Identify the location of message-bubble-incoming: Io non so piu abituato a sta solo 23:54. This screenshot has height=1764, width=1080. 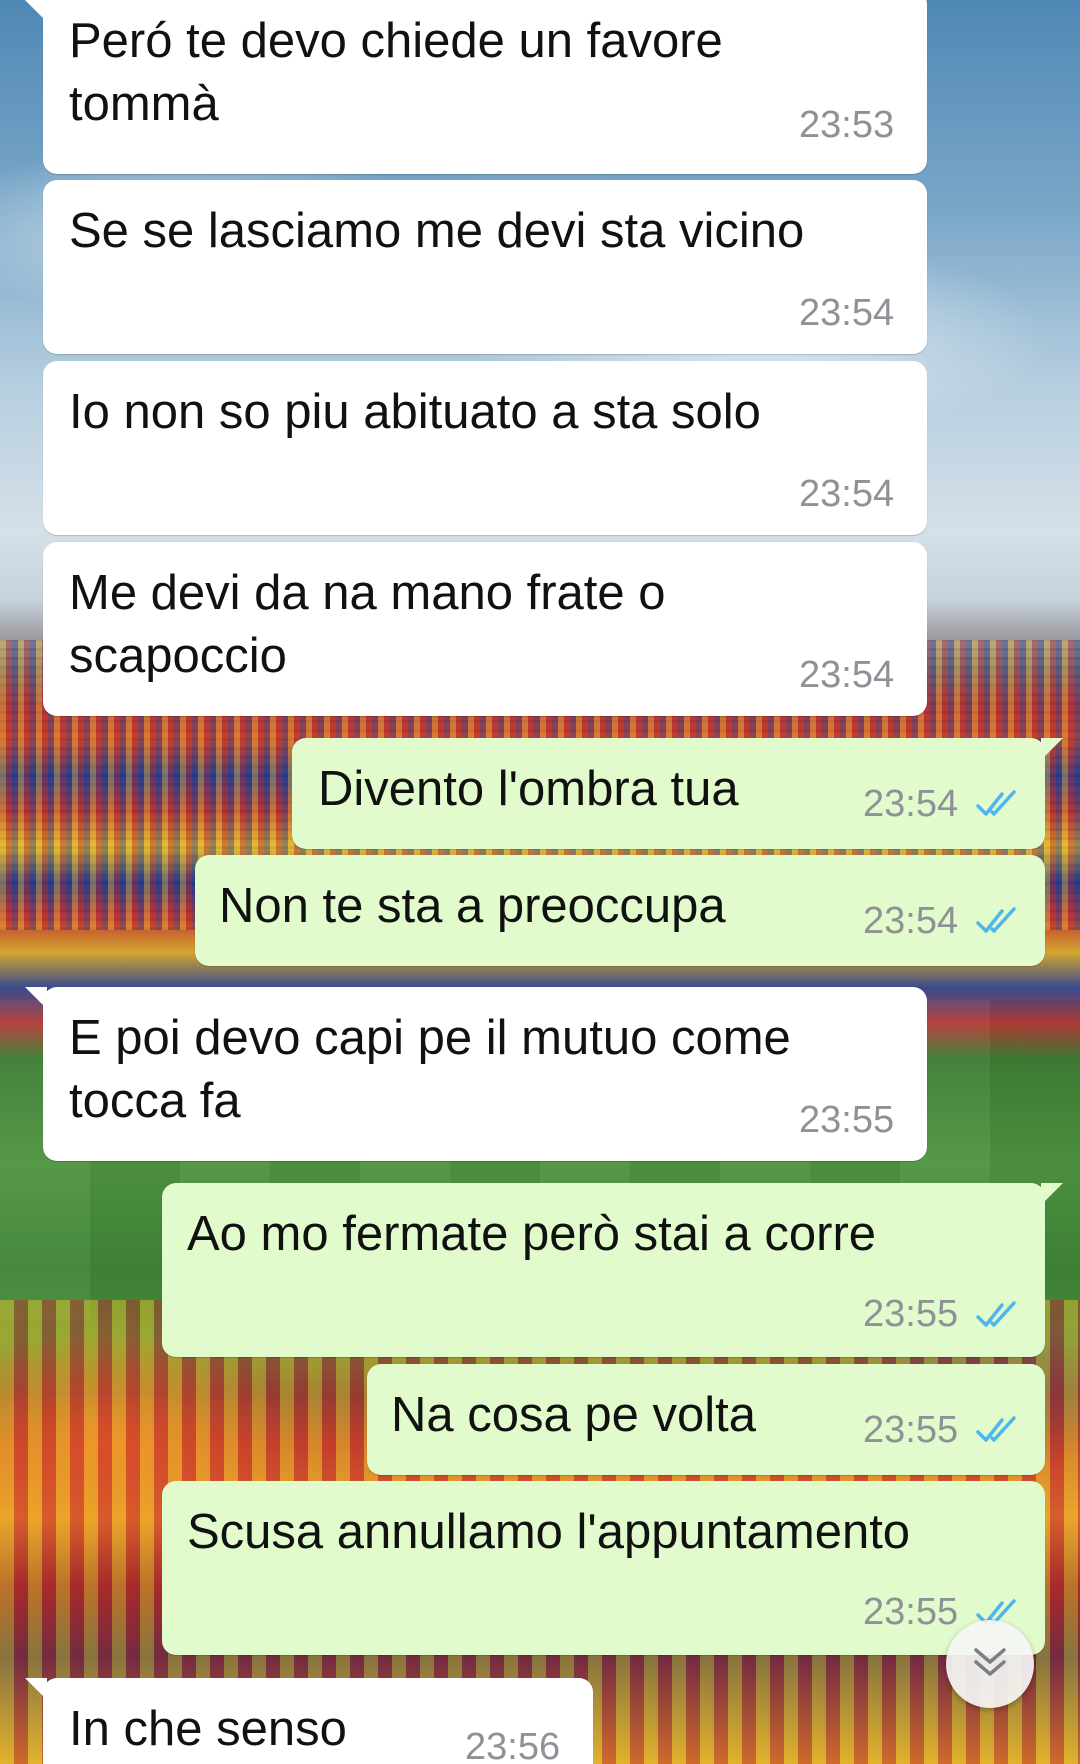
(485, 448).